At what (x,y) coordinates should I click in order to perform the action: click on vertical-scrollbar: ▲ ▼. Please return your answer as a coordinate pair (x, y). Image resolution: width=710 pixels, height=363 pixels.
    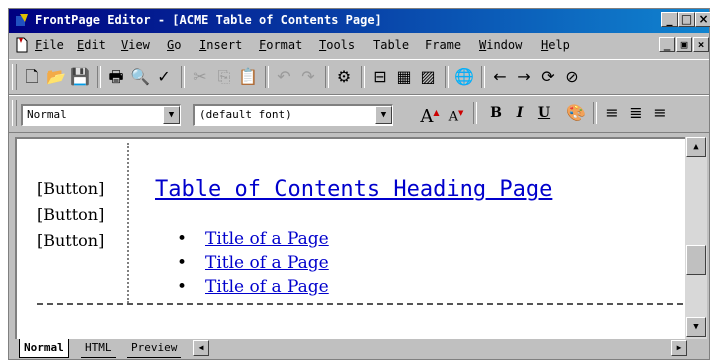
    Looking at the image, I should click on (696, 238).